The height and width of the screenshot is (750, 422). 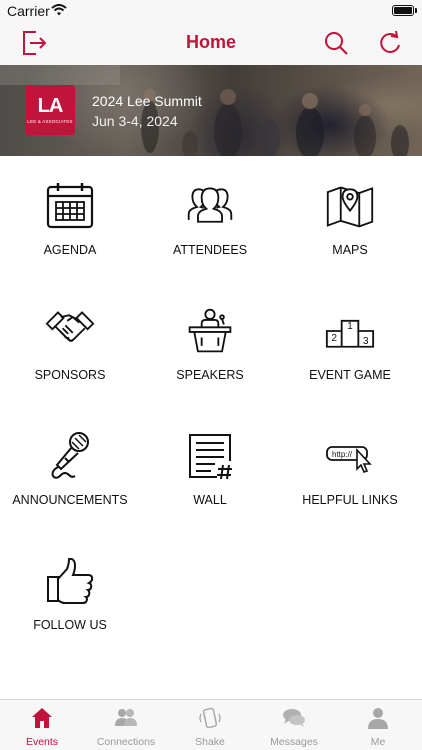 What do you see at coordinates (350, 361) in the screenshot?
I see `tile-event-game: 1 2 3 EVENT GAME` at bounding box center [350, 361].